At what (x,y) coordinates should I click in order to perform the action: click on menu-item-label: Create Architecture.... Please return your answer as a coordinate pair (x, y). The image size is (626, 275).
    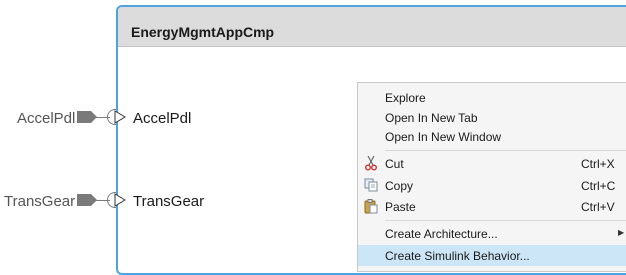
    Looking at the image, I should click on (441, 234).